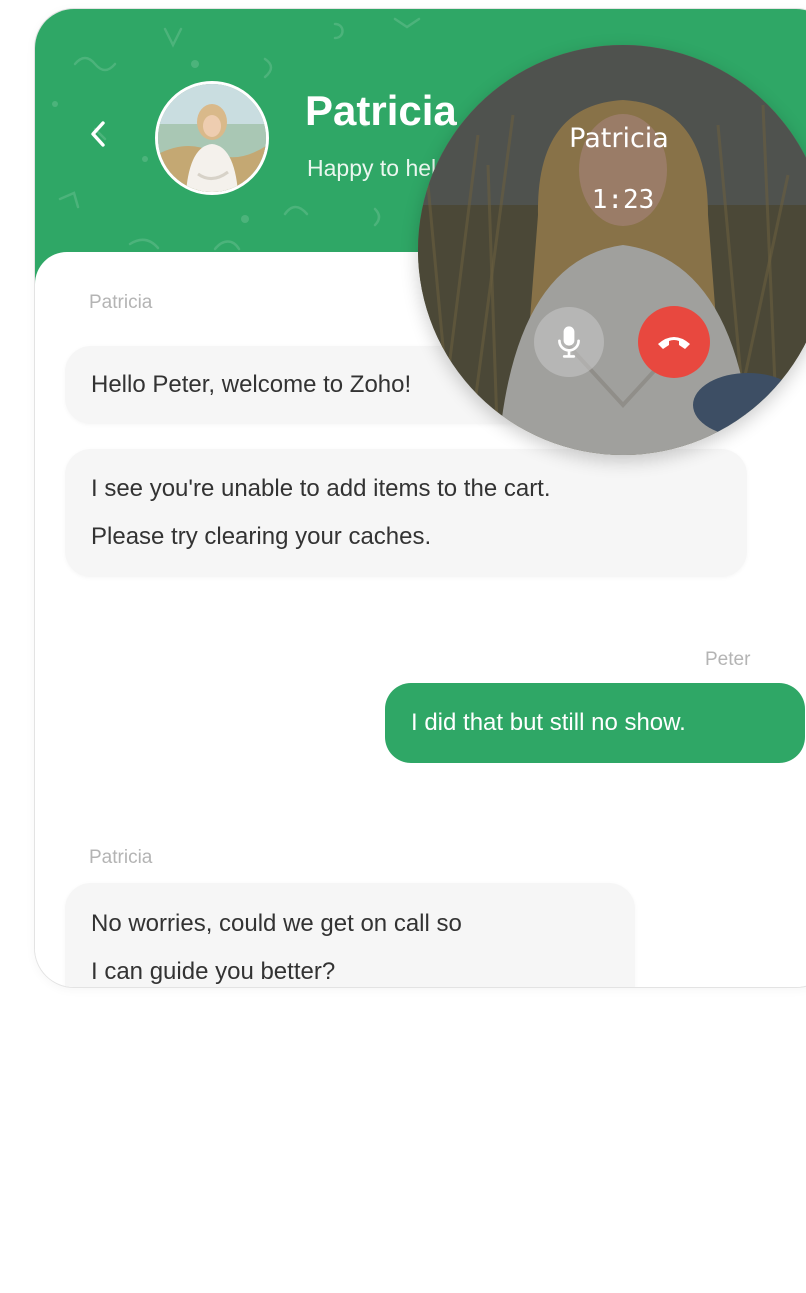 Image resolution: width=806 pixels, height=1293 pixels. I want to click on chevron-left-icon, so click(98, 134).